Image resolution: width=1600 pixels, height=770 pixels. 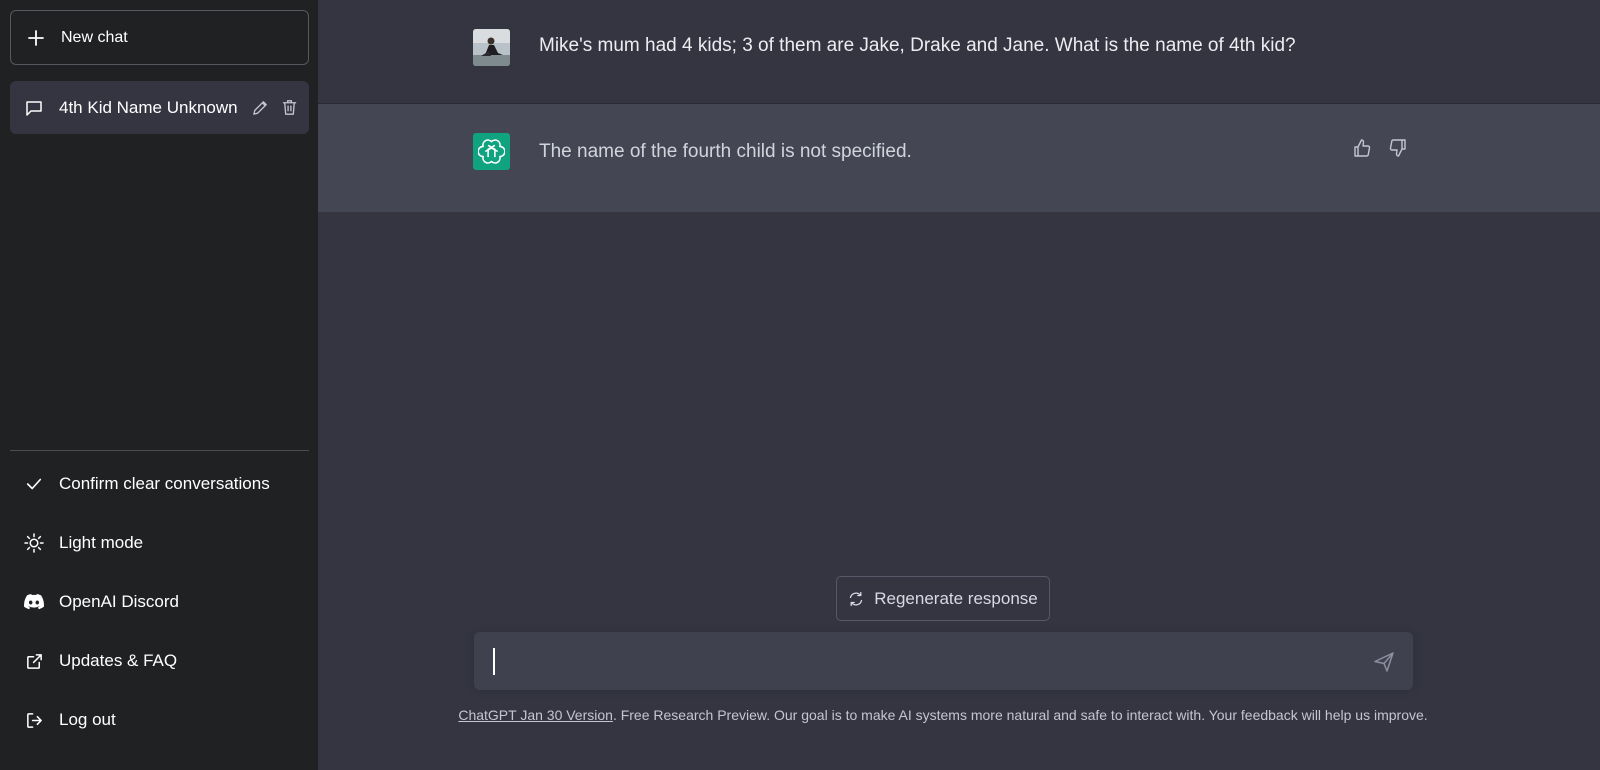 What do you see at coordinates (535, 715) in the screenshot?
I see `version-link: ChatGPT Jan 30 Version` at bounding box center [535, 715].